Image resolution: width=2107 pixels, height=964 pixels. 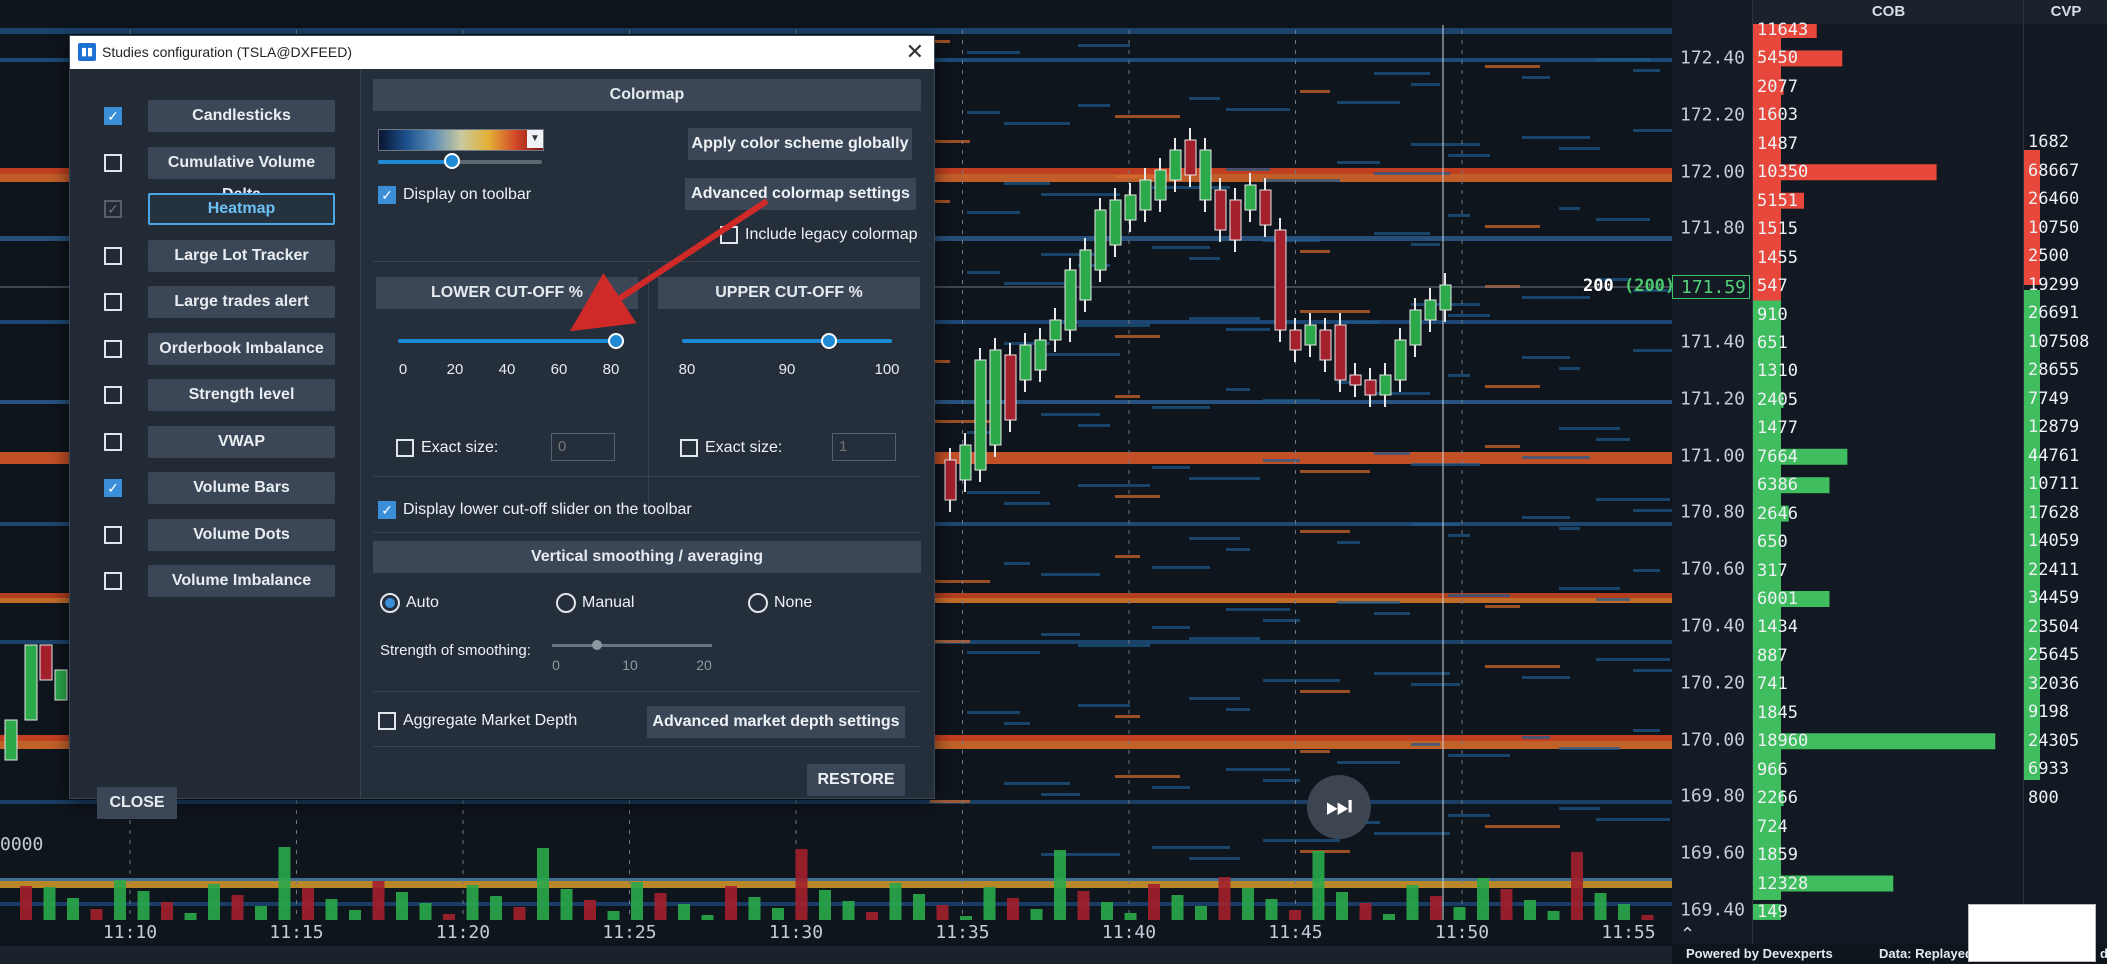 What do you see at coordinates (461, 140) in the screenshot?
I see `colormap-dropdown: ▼` at bounding box center [461, 140].